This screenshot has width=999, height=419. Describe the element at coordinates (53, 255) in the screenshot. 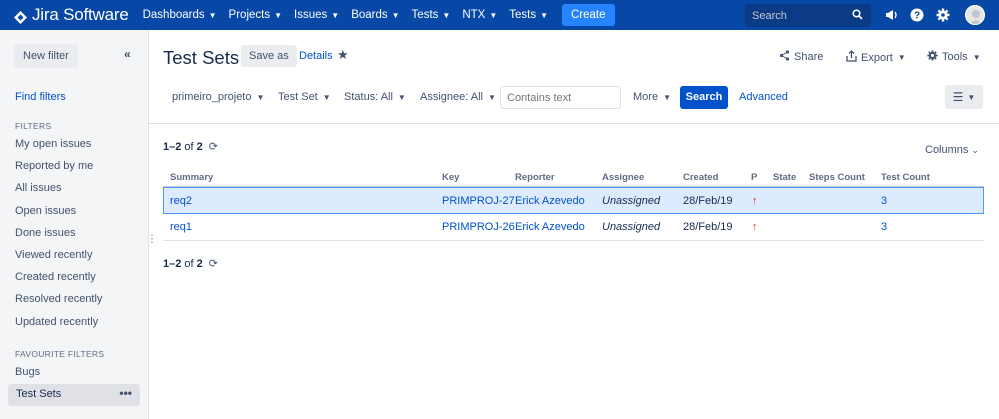

I see `sidebar-item-viewed-recently: Viewed recently` at that location.